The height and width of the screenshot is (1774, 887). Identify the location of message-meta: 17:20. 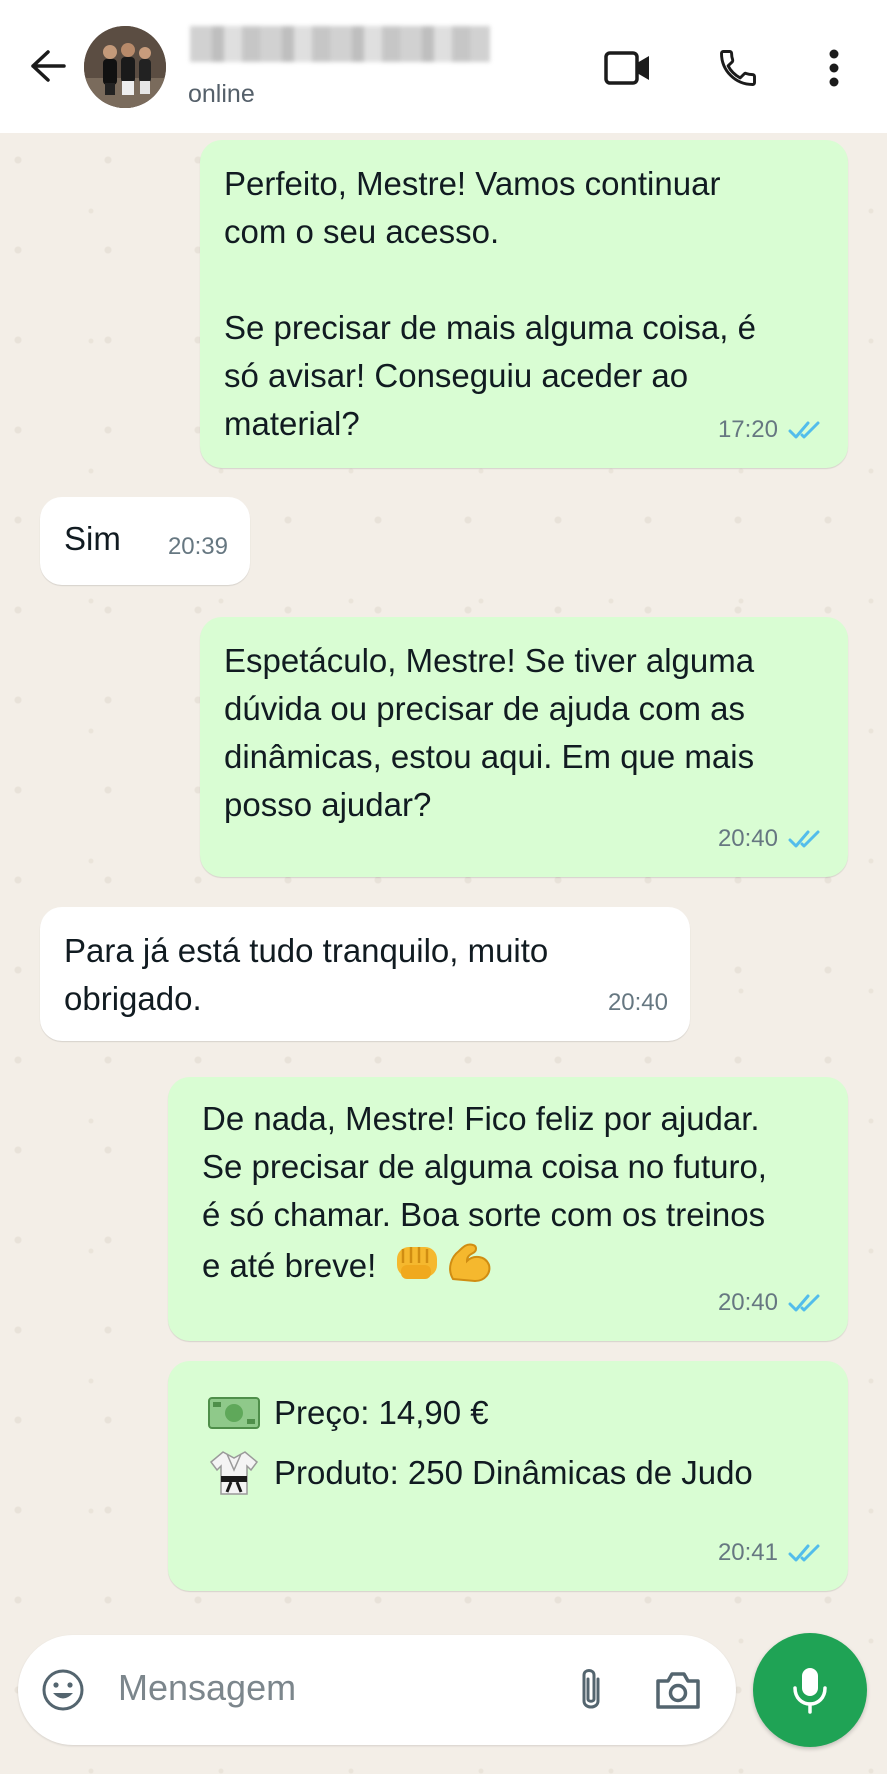
(772, 430).